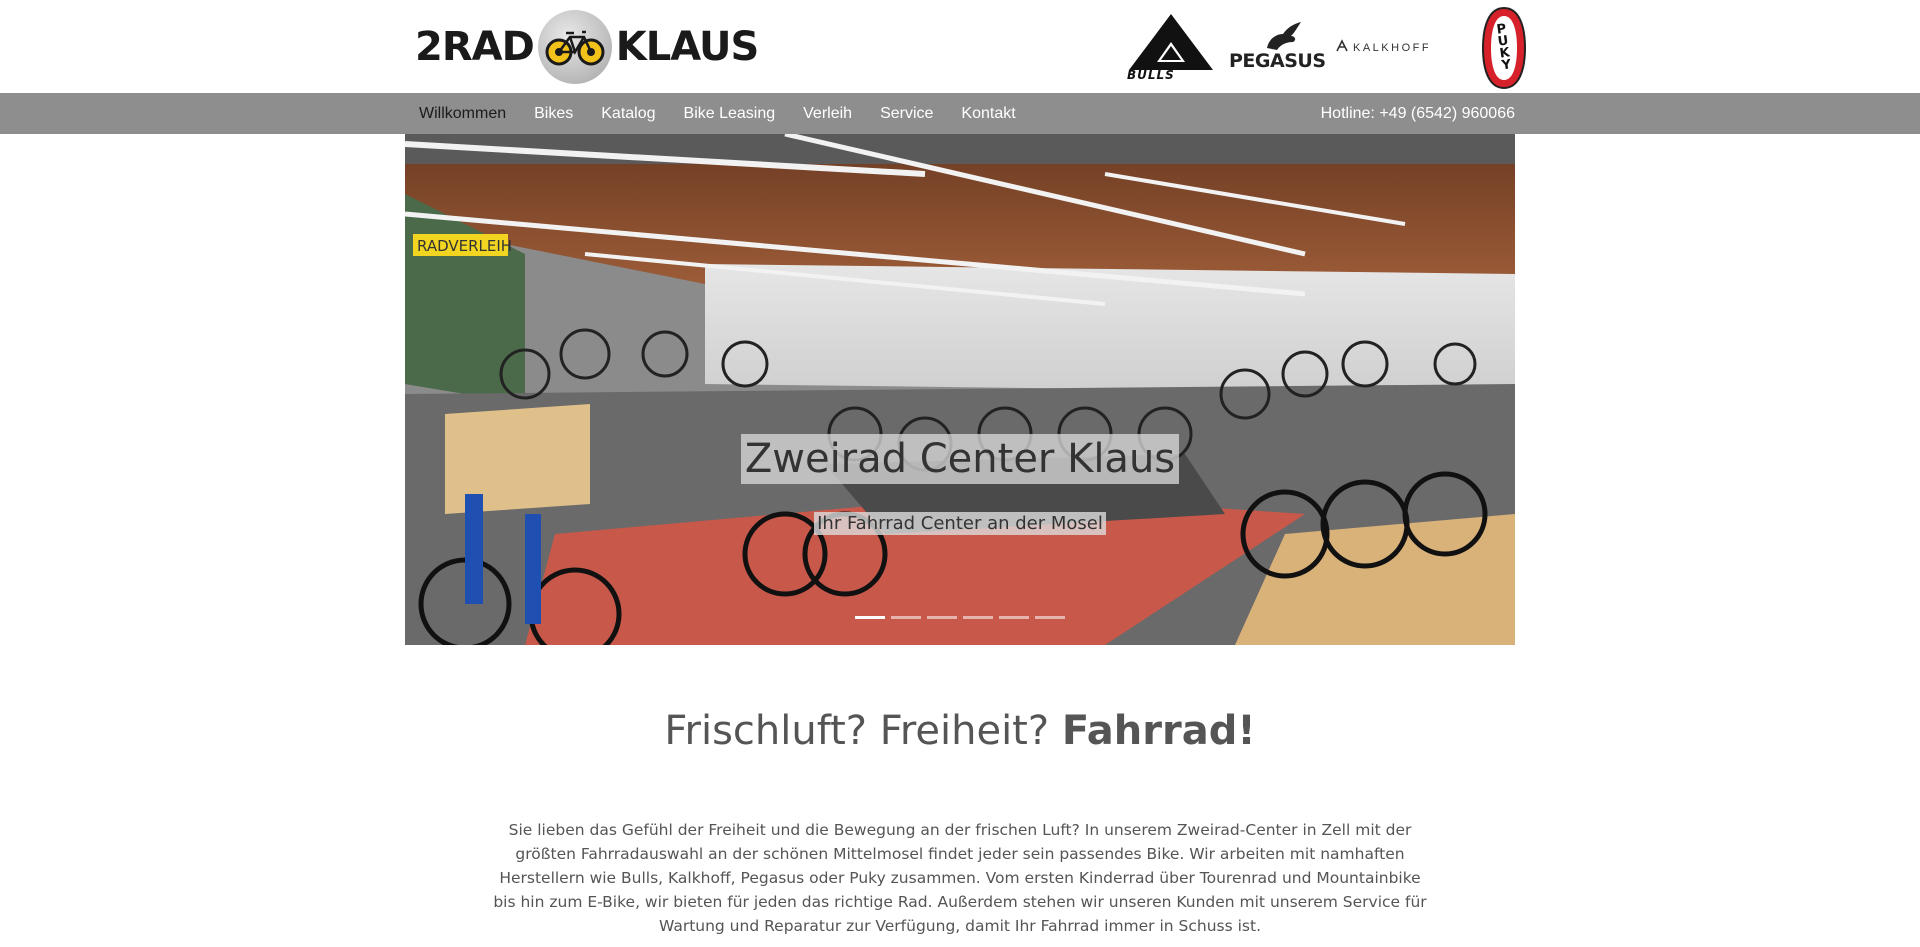 This screenshot has width=1920, height=947. I want to click on kalkhoff-logo: KALKHOFF, so click(1390, 48).